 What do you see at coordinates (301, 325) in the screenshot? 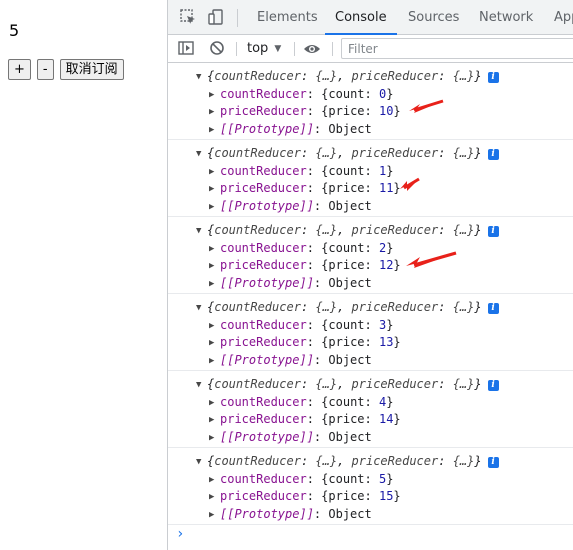
I see `count-reducer-row: ▶ countReducer: {count: 3}` at bounding box center [301, 325].